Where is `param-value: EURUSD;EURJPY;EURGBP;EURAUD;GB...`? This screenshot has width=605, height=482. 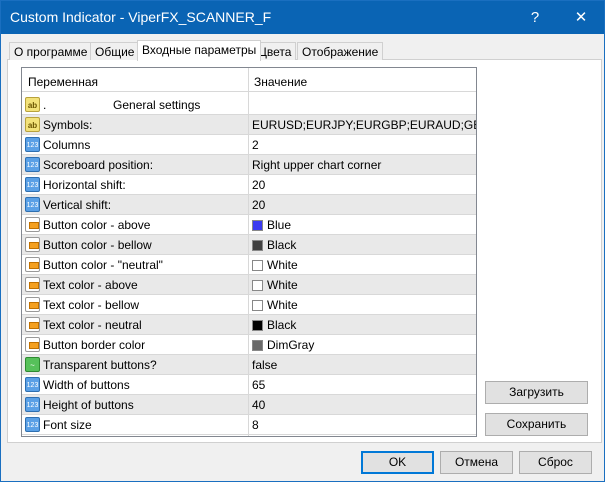
param-value: EURUSD;EURJPY;EURGBP;EURAUD;GB... is located at coordinates (364, 125).